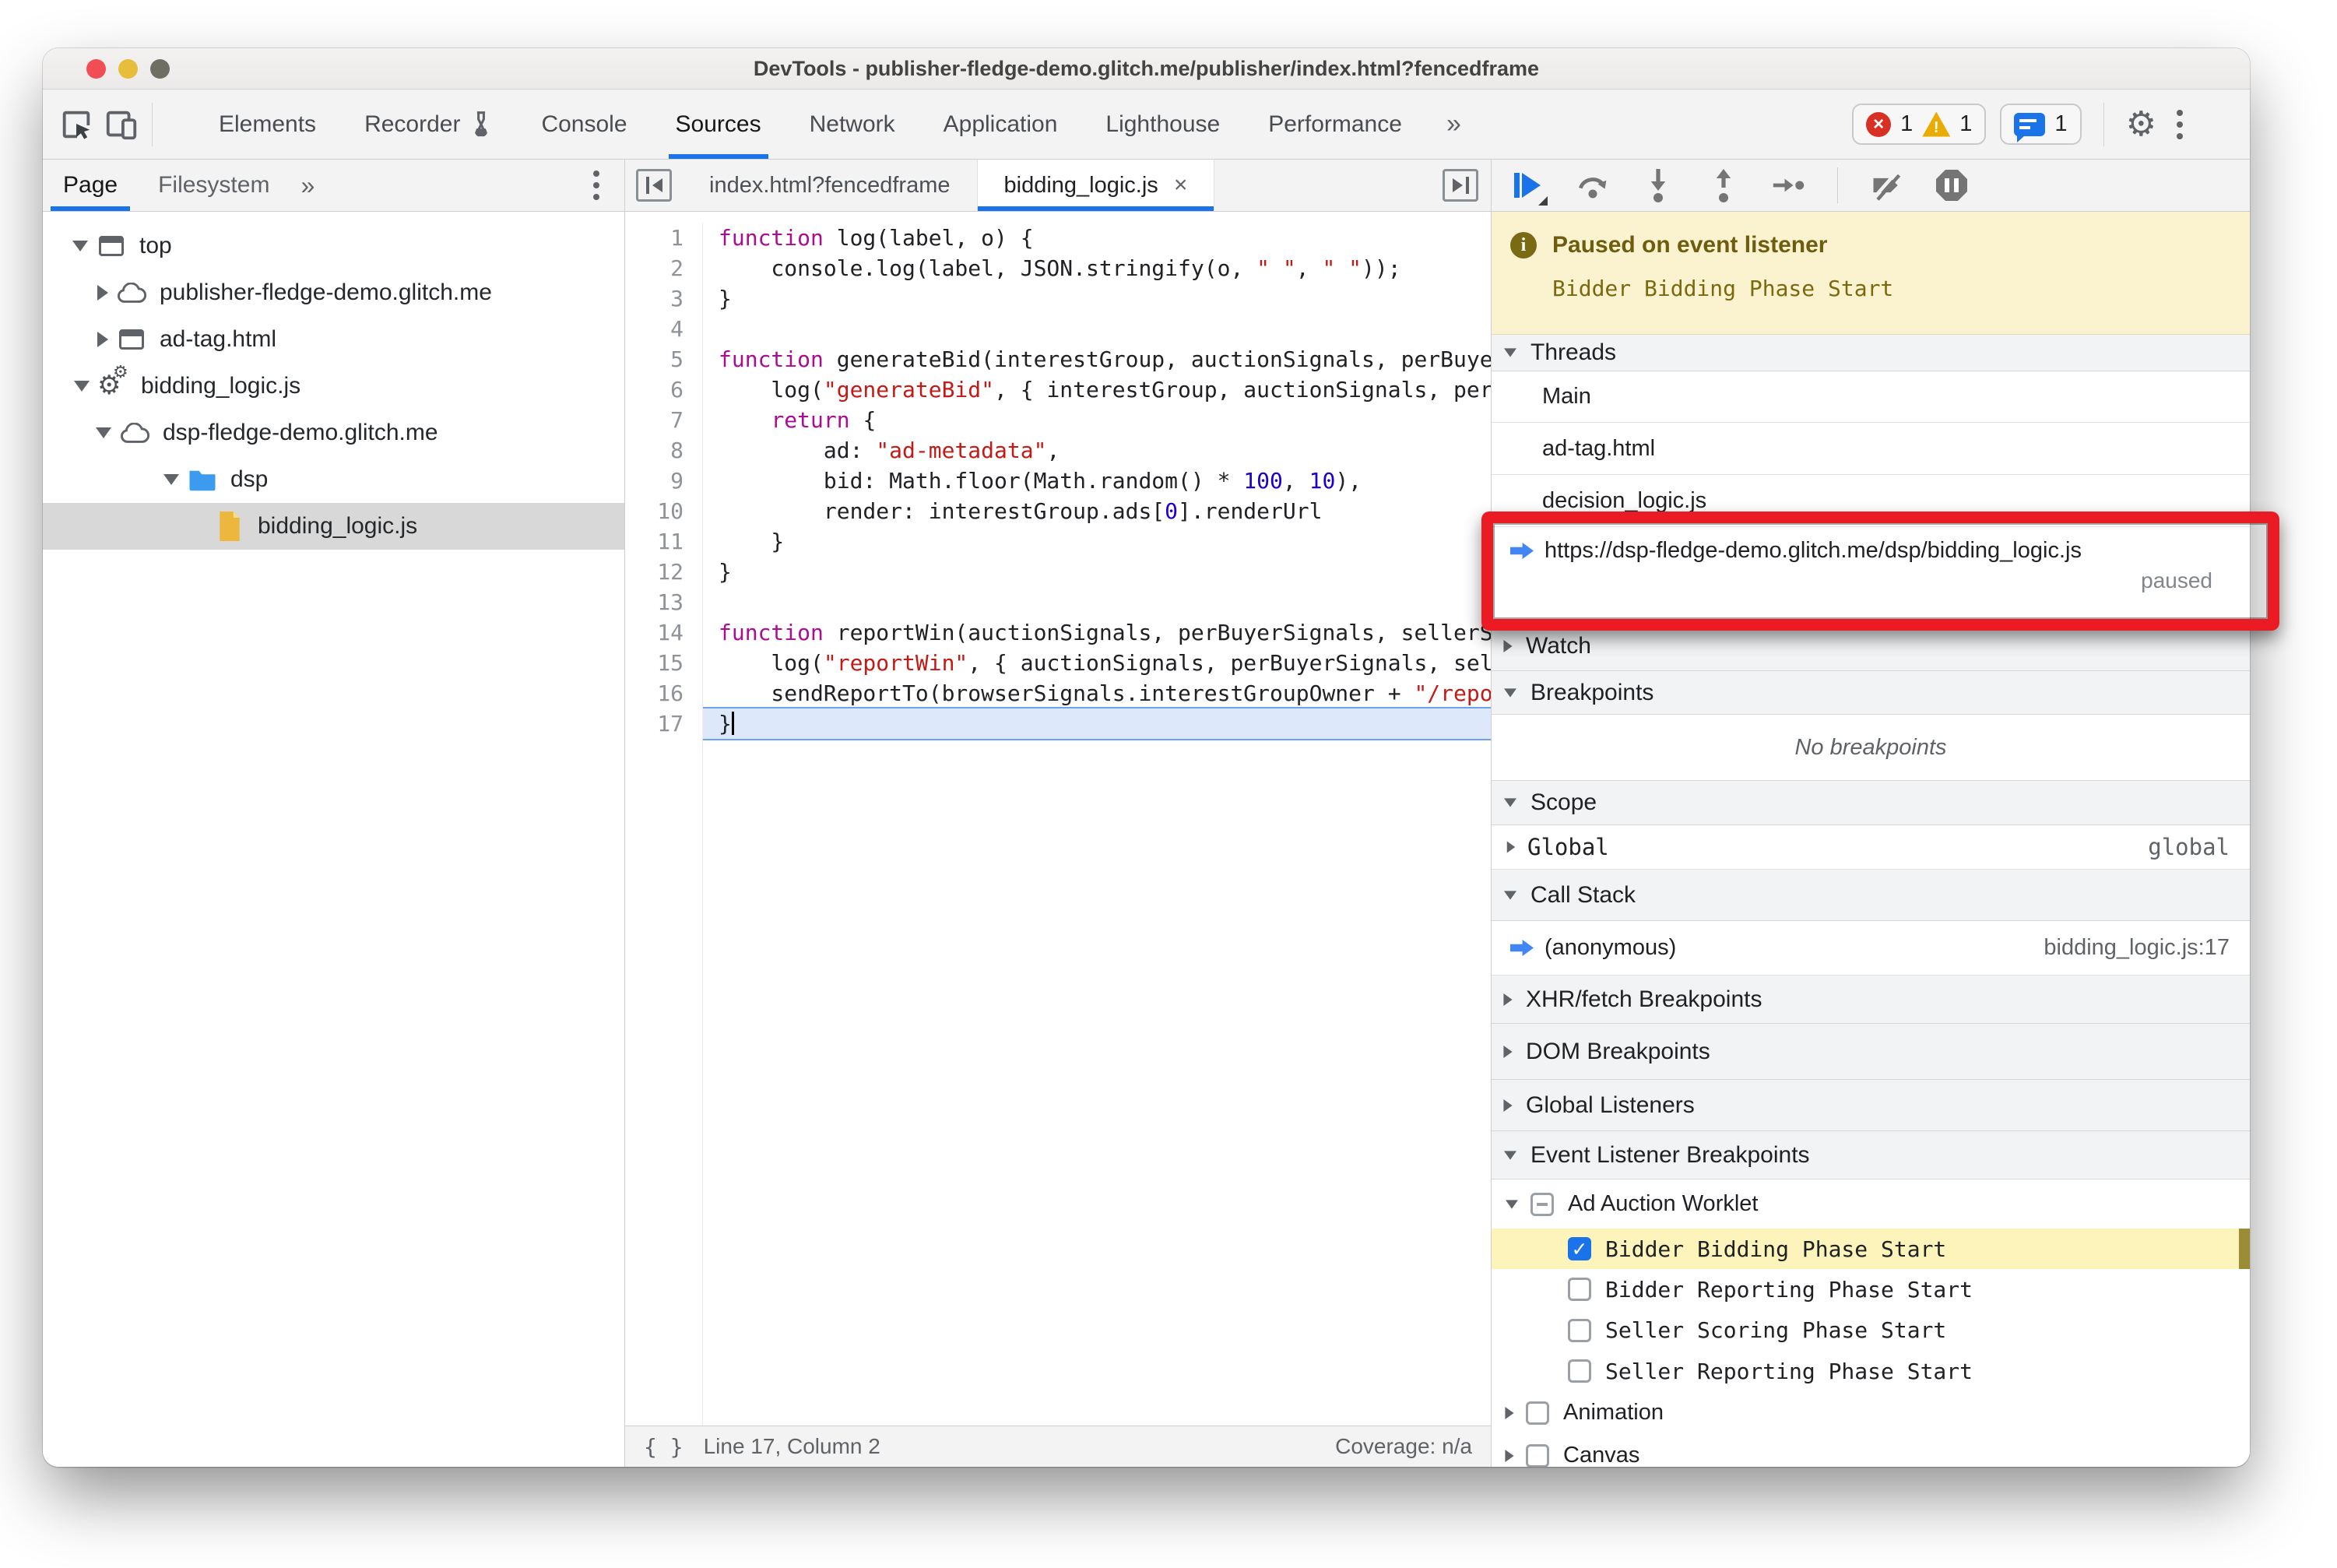 The width and height of the screenshot is (2337, 1568). What do you see at coordinates (1871, 948) in the screenshot?
I see `call-stack-frame: (anonymous) bidding_logic.js:17` at bounding box center [1871, 948].